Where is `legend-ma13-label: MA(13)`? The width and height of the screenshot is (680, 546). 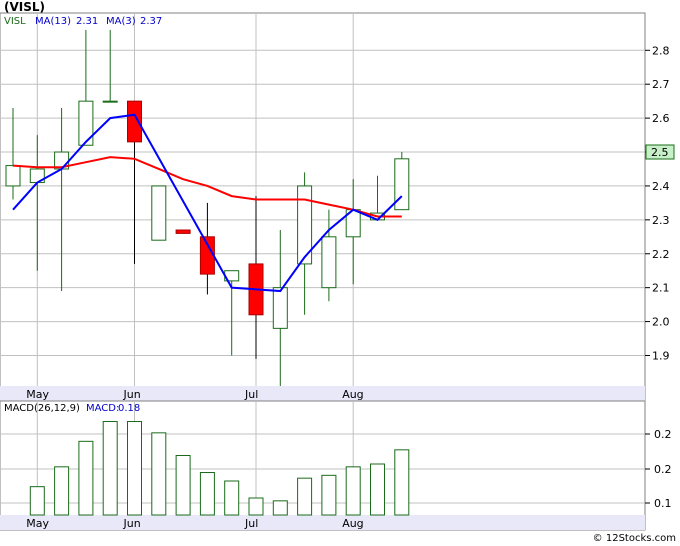 legend-ma13-label: MA(13) is located at coordinates (53, 21).